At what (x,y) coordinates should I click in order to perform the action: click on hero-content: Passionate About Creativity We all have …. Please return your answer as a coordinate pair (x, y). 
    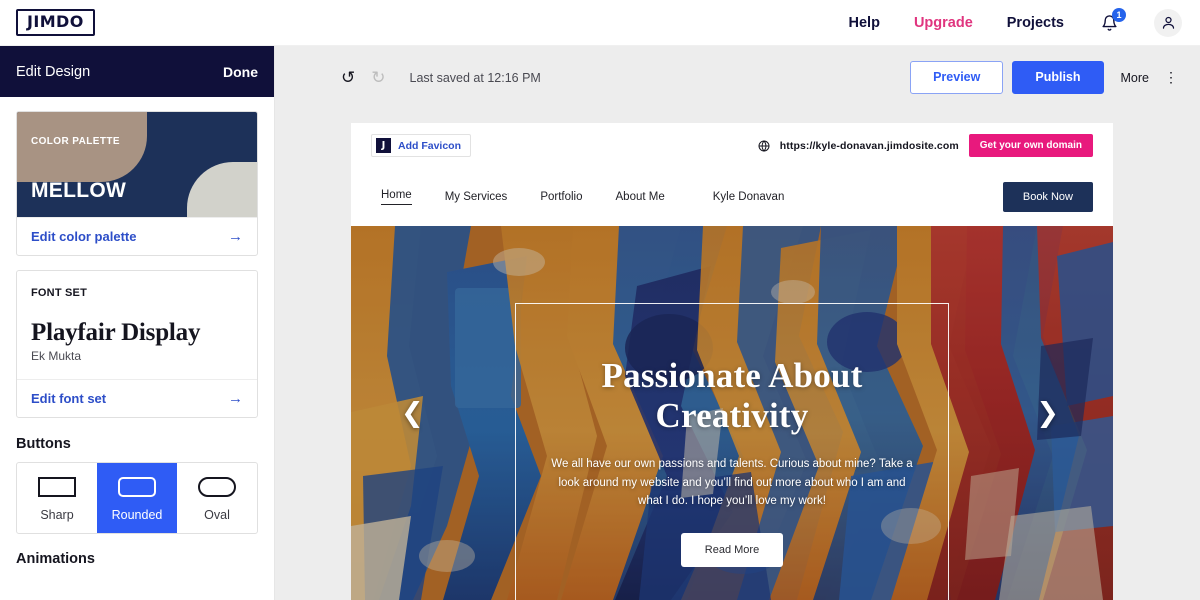
    Looking at the image, I should click on (732, 461).